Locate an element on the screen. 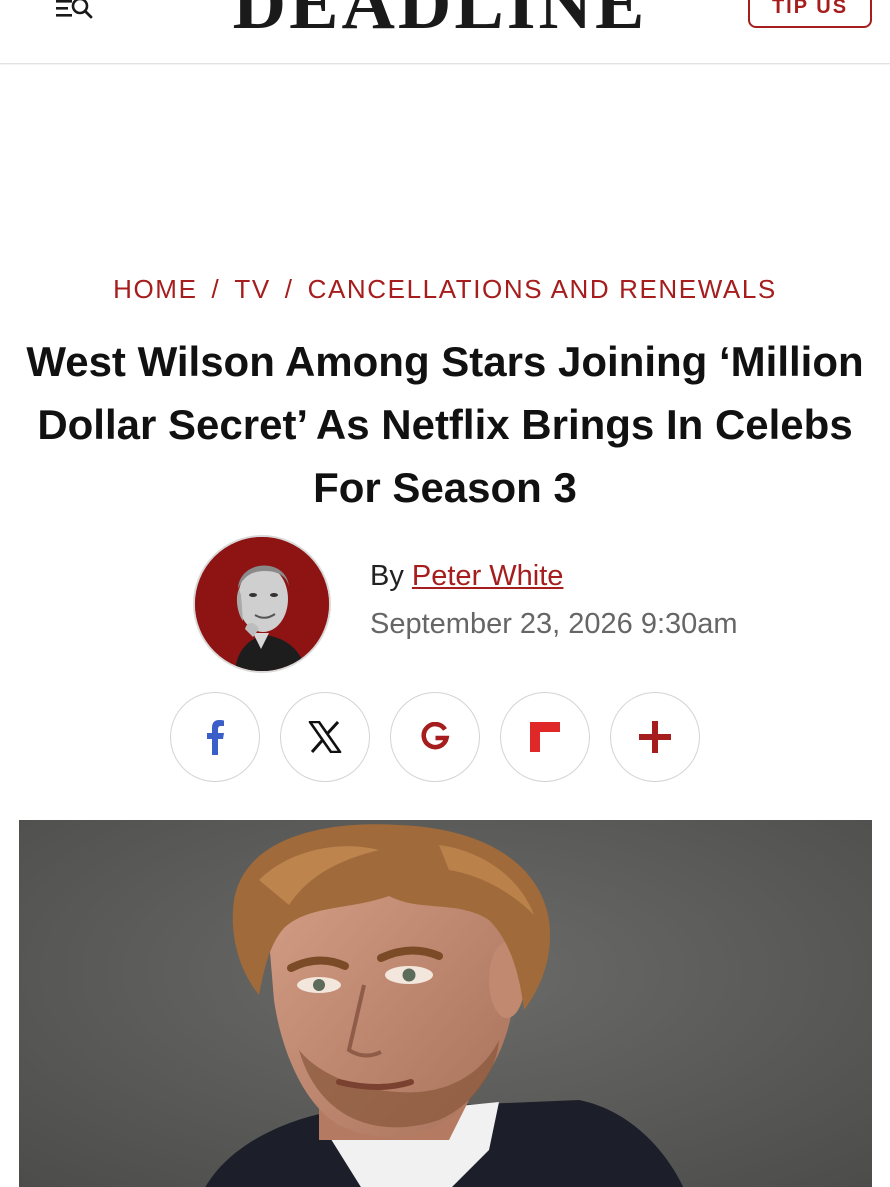  site-logo: DEADLINE is located at coordinates (440, 20).